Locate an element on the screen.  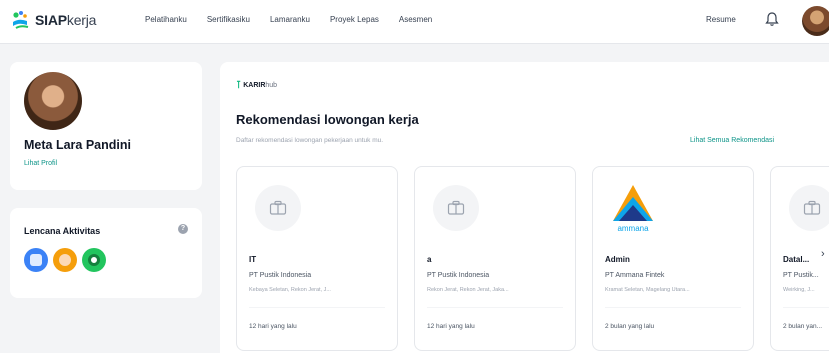
profile-avatar is located at coordinates (53, 101).